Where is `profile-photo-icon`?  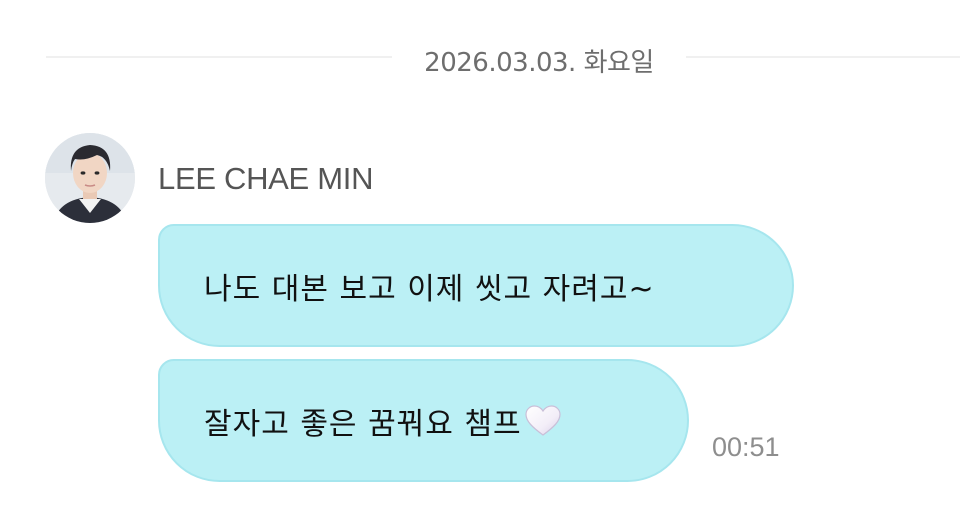 profile-photo-icon is located at coordinates (90, 178).